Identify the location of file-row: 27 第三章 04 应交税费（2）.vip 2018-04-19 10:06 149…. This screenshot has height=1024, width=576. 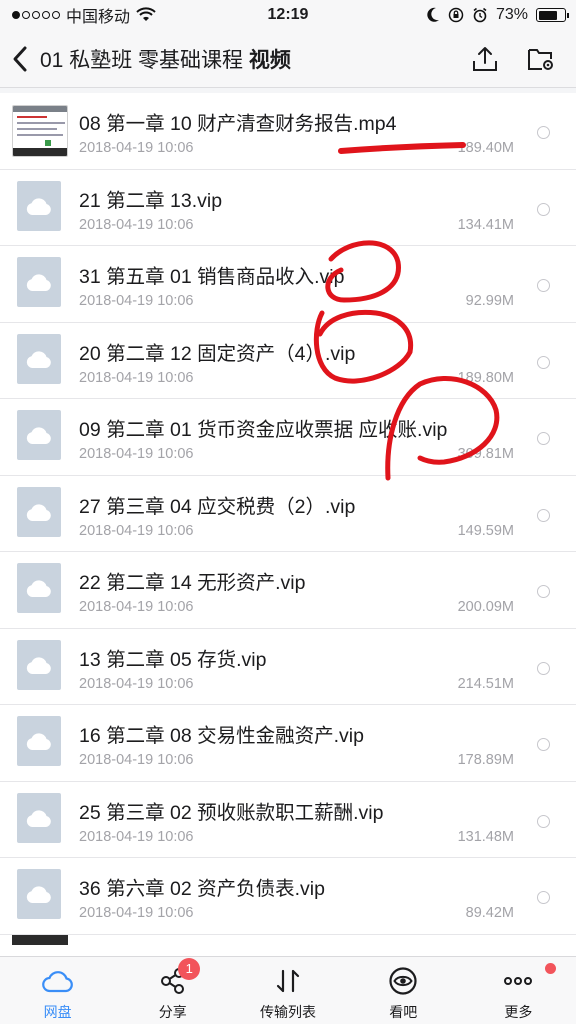
(288, 514).